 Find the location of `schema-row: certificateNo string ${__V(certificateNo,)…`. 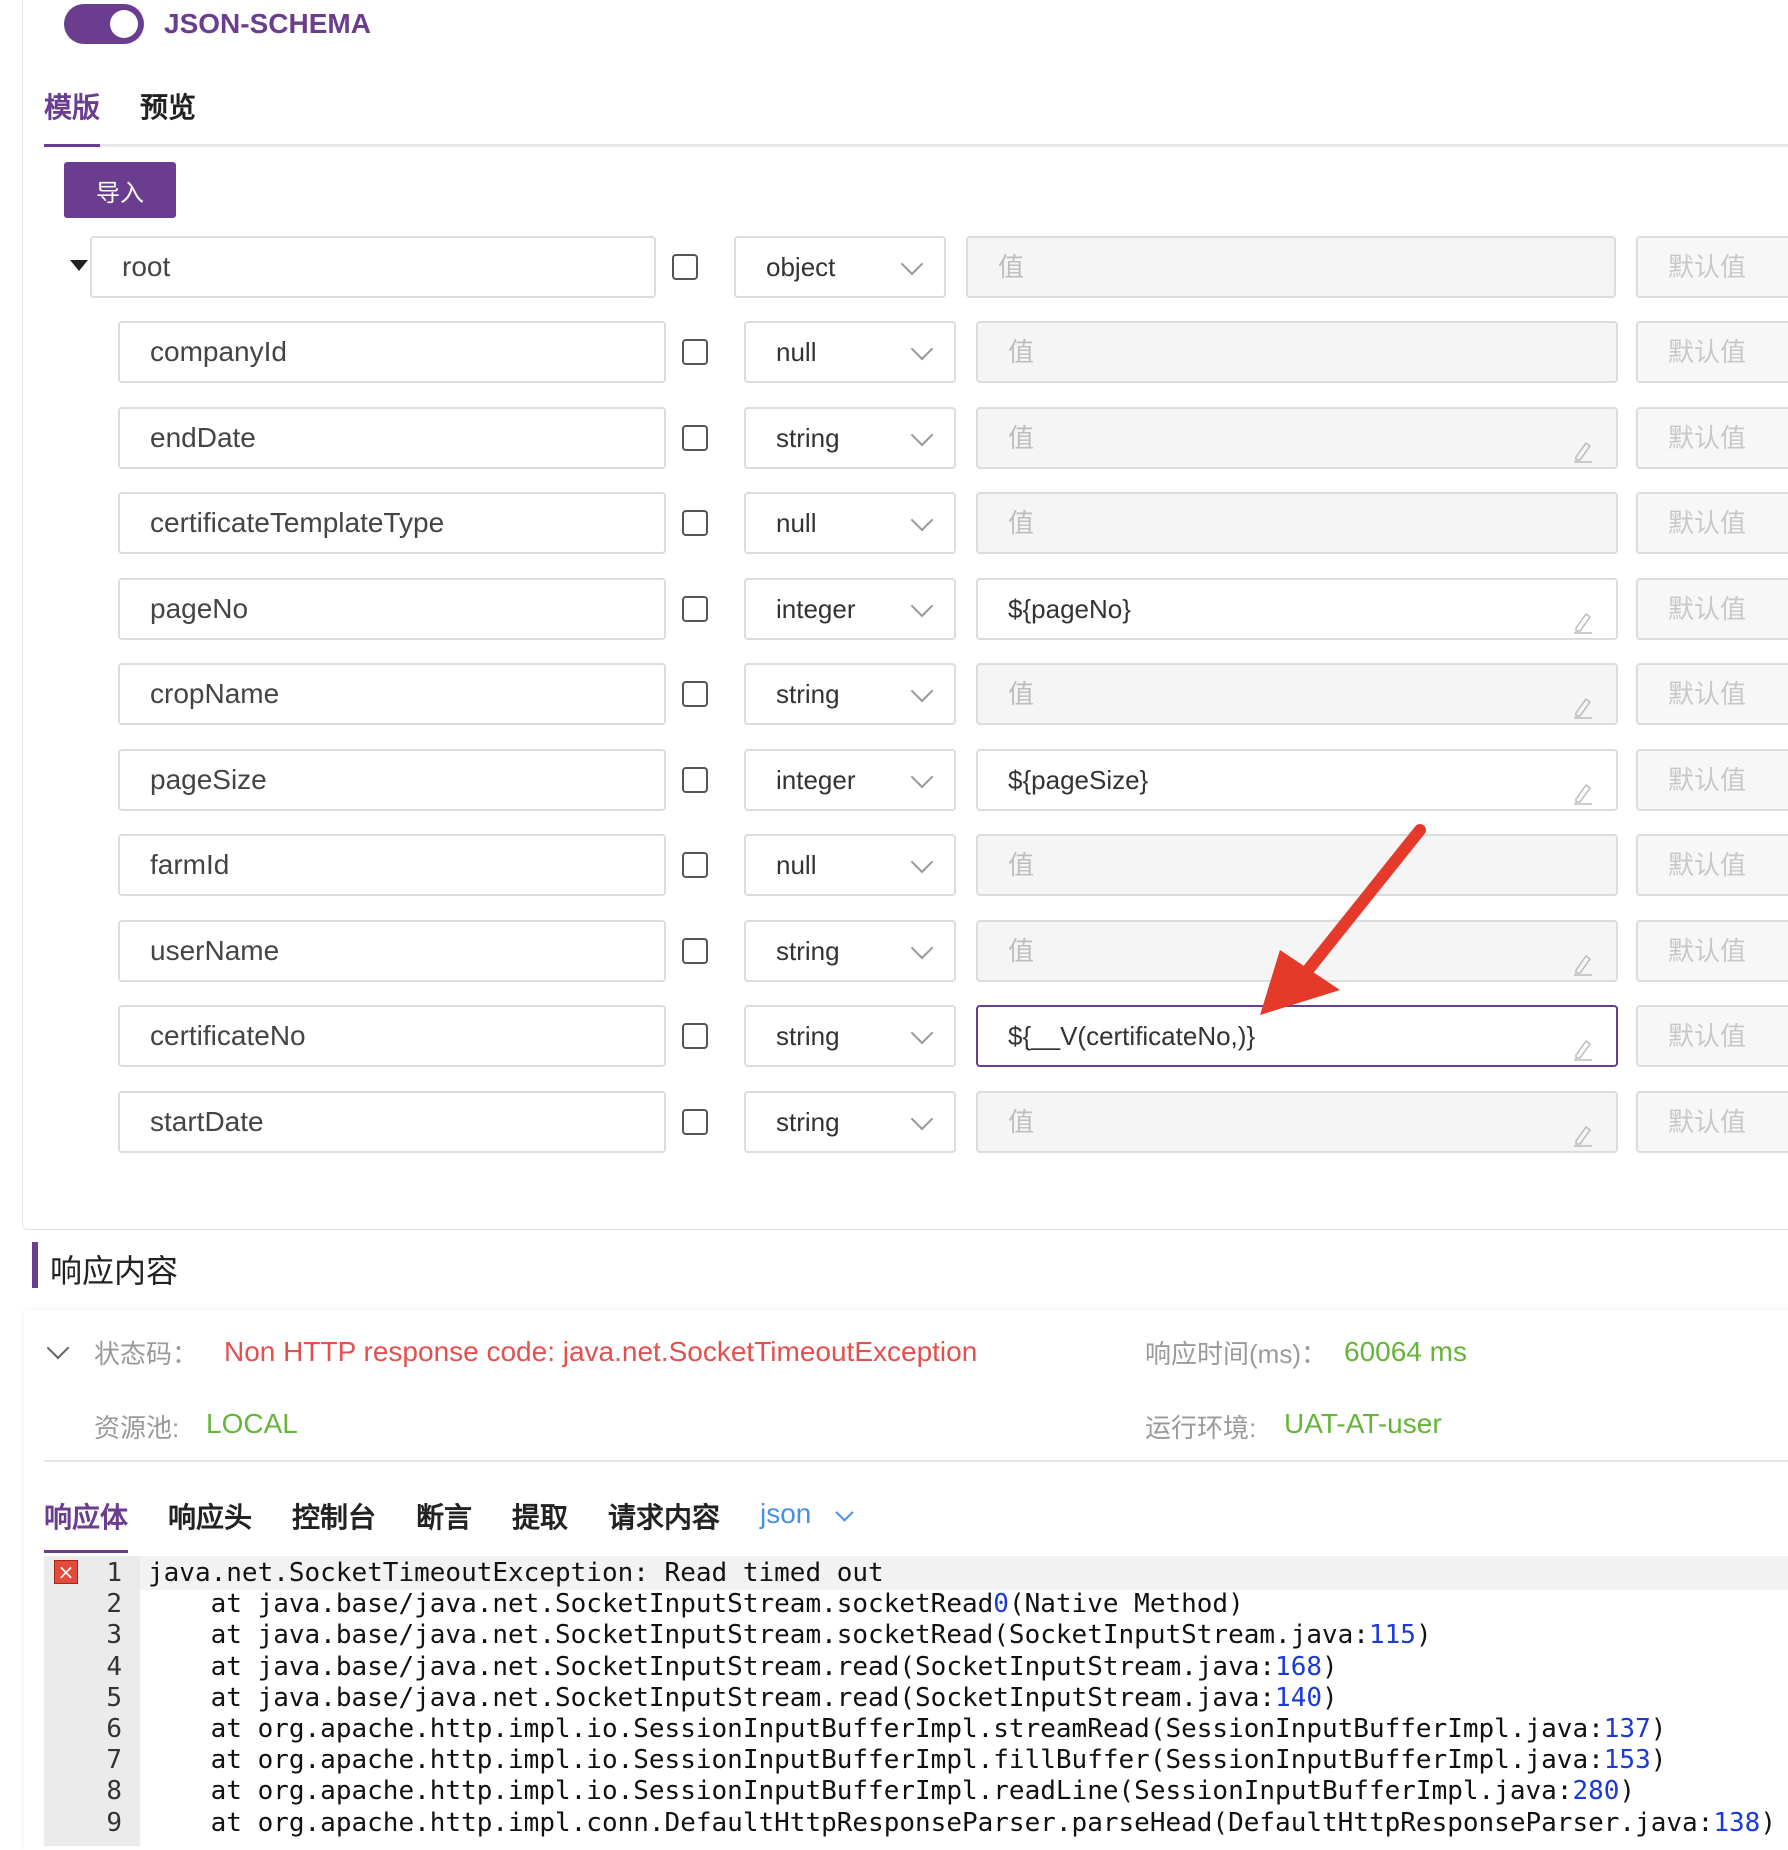

schema-row: certificateNo string ${__V(certificateNo,)… is located at coordinates (894, 1036).